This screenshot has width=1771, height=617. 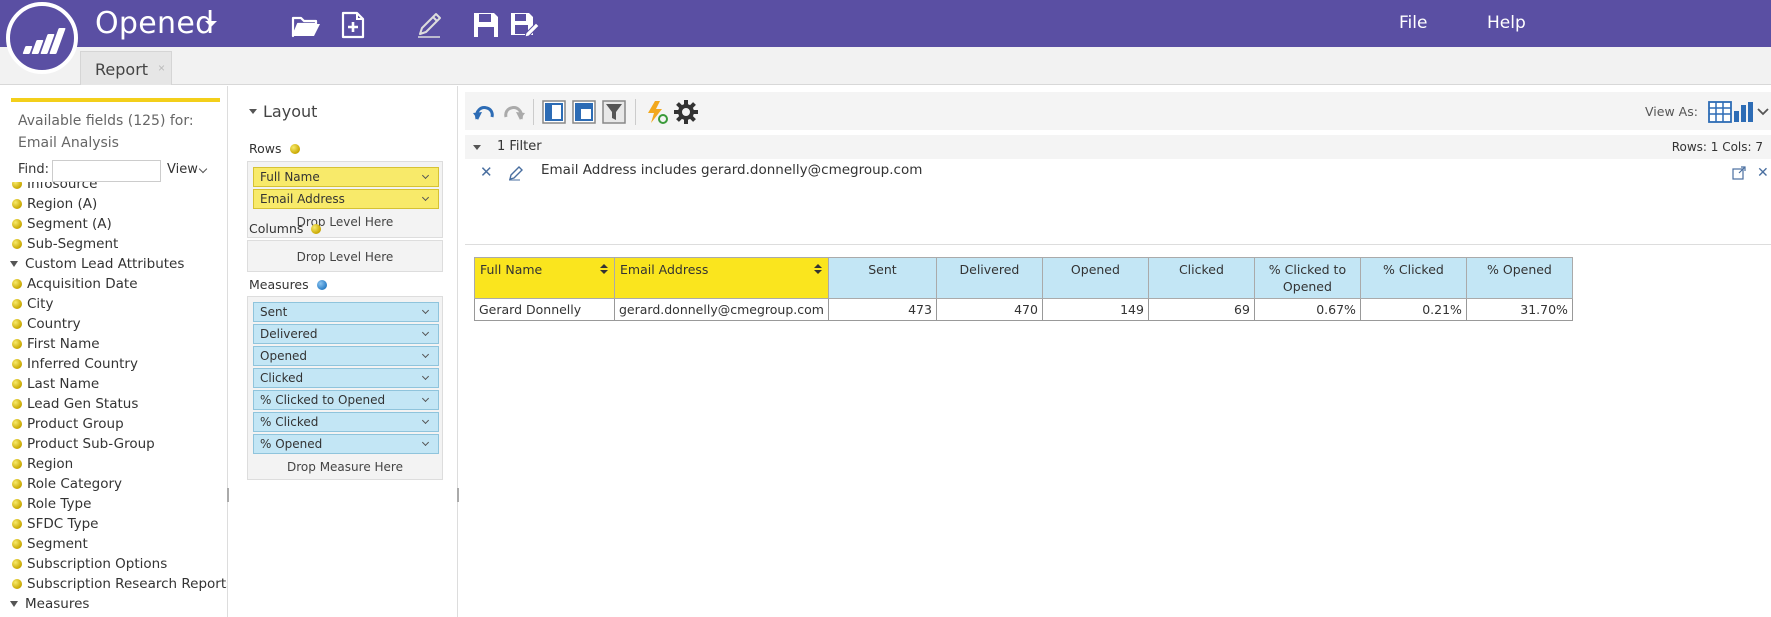 I want to click on close-filter-panel-icon: ✕, so click(x=1763, y=172).